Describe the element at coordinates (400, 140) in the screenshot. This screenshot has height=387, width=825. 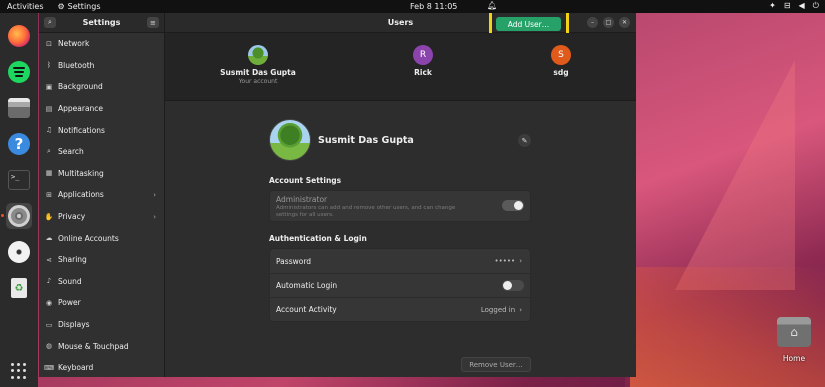
I see `profile-header: Susmit Das Gupta ✎` at that location.